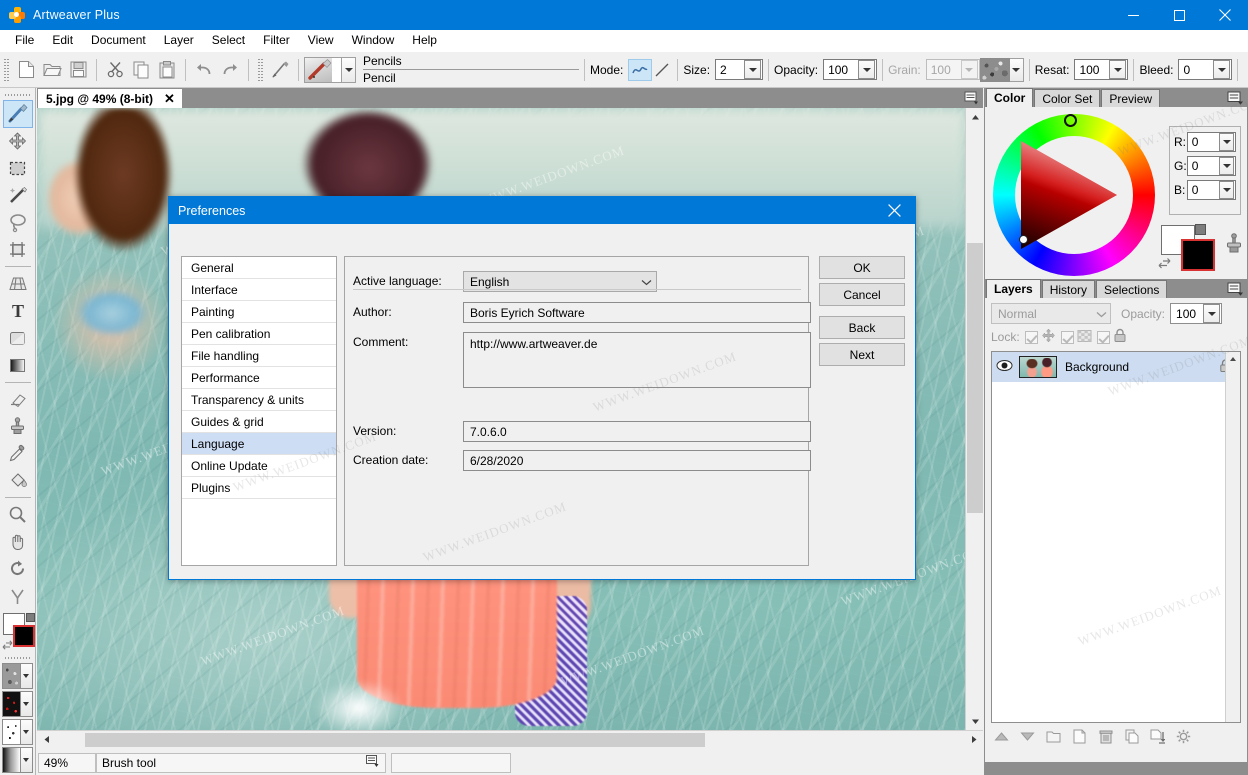  I want to click on toolbox-grip, so click(17, 95).